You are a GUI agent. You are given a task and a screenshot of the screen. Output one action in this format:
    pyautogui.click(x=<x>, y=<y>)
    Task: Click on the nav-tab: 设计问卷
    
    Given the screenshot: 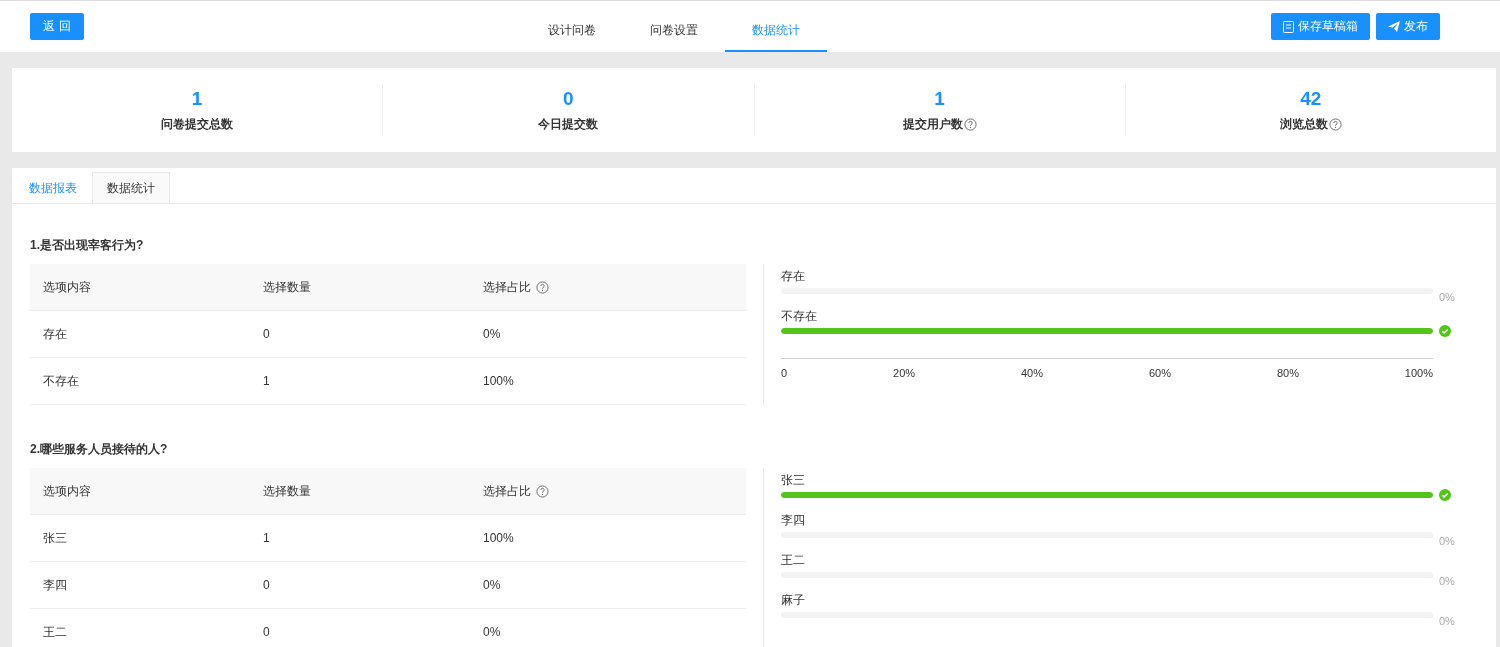 What is the action you would take?
    pyautogui.click(x=571, y=26)
    